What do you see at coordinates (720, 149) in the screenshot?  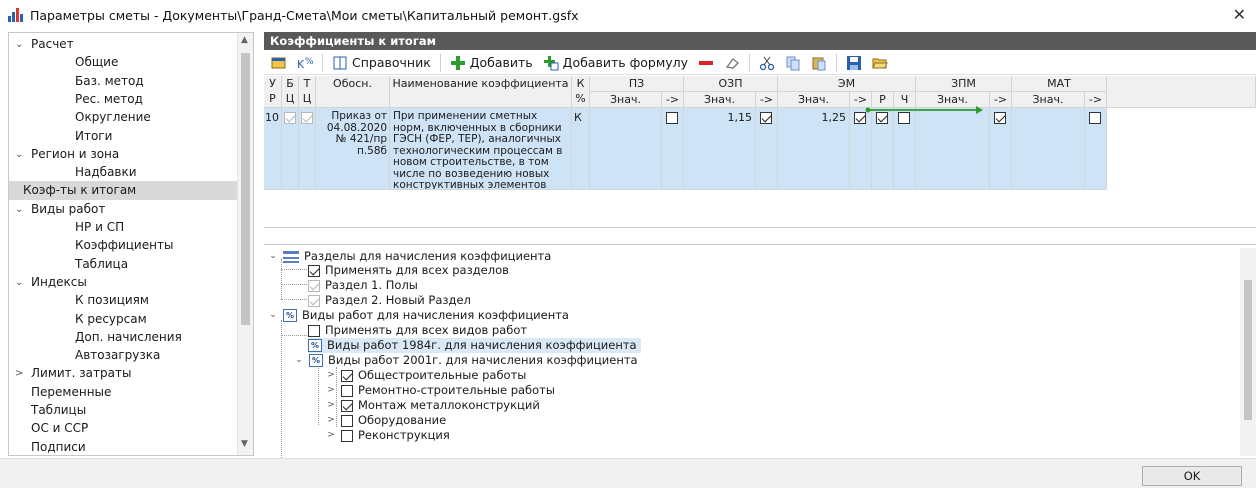 I see `cell-ozp-value: 1,15` at bounding box center [720, 149].